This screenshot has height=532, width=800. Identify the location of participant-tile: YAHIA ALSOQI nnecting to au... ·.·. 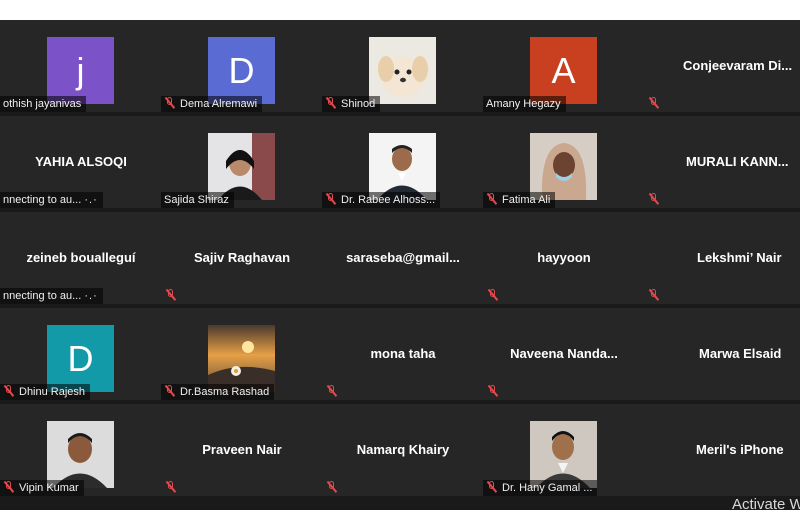
(81, 162).